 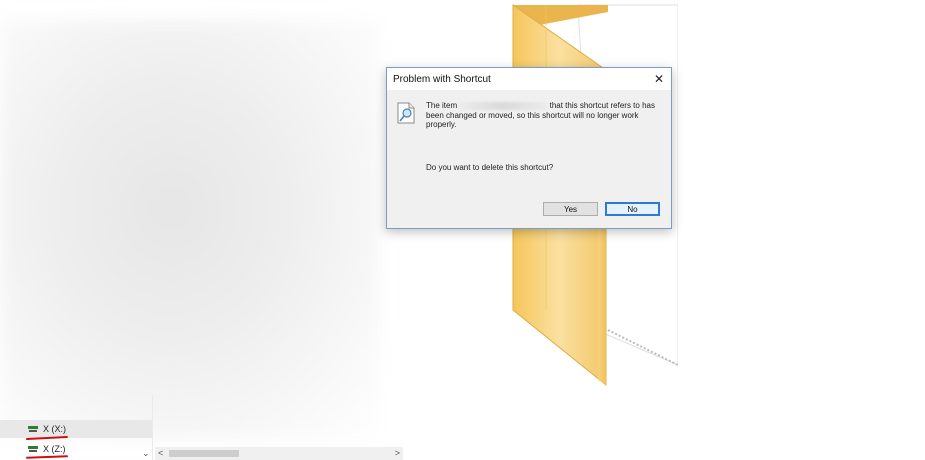 I want to click on redacted-path, so click(x=503, y=105).